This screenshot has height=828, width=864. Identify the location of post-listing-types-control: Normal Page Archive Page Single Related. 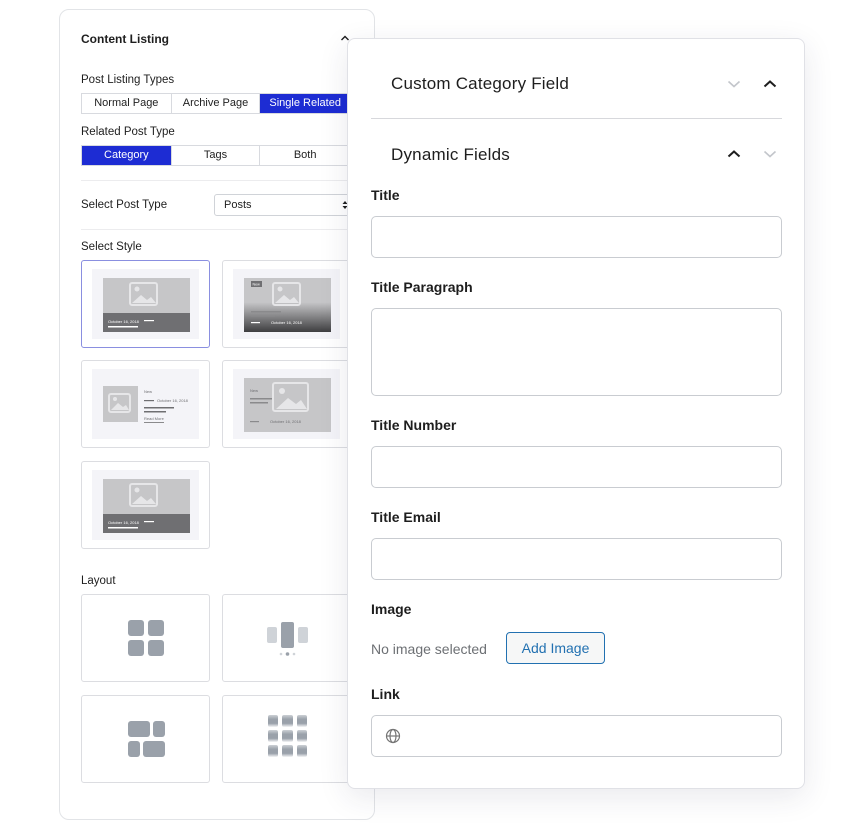
(216, 103).